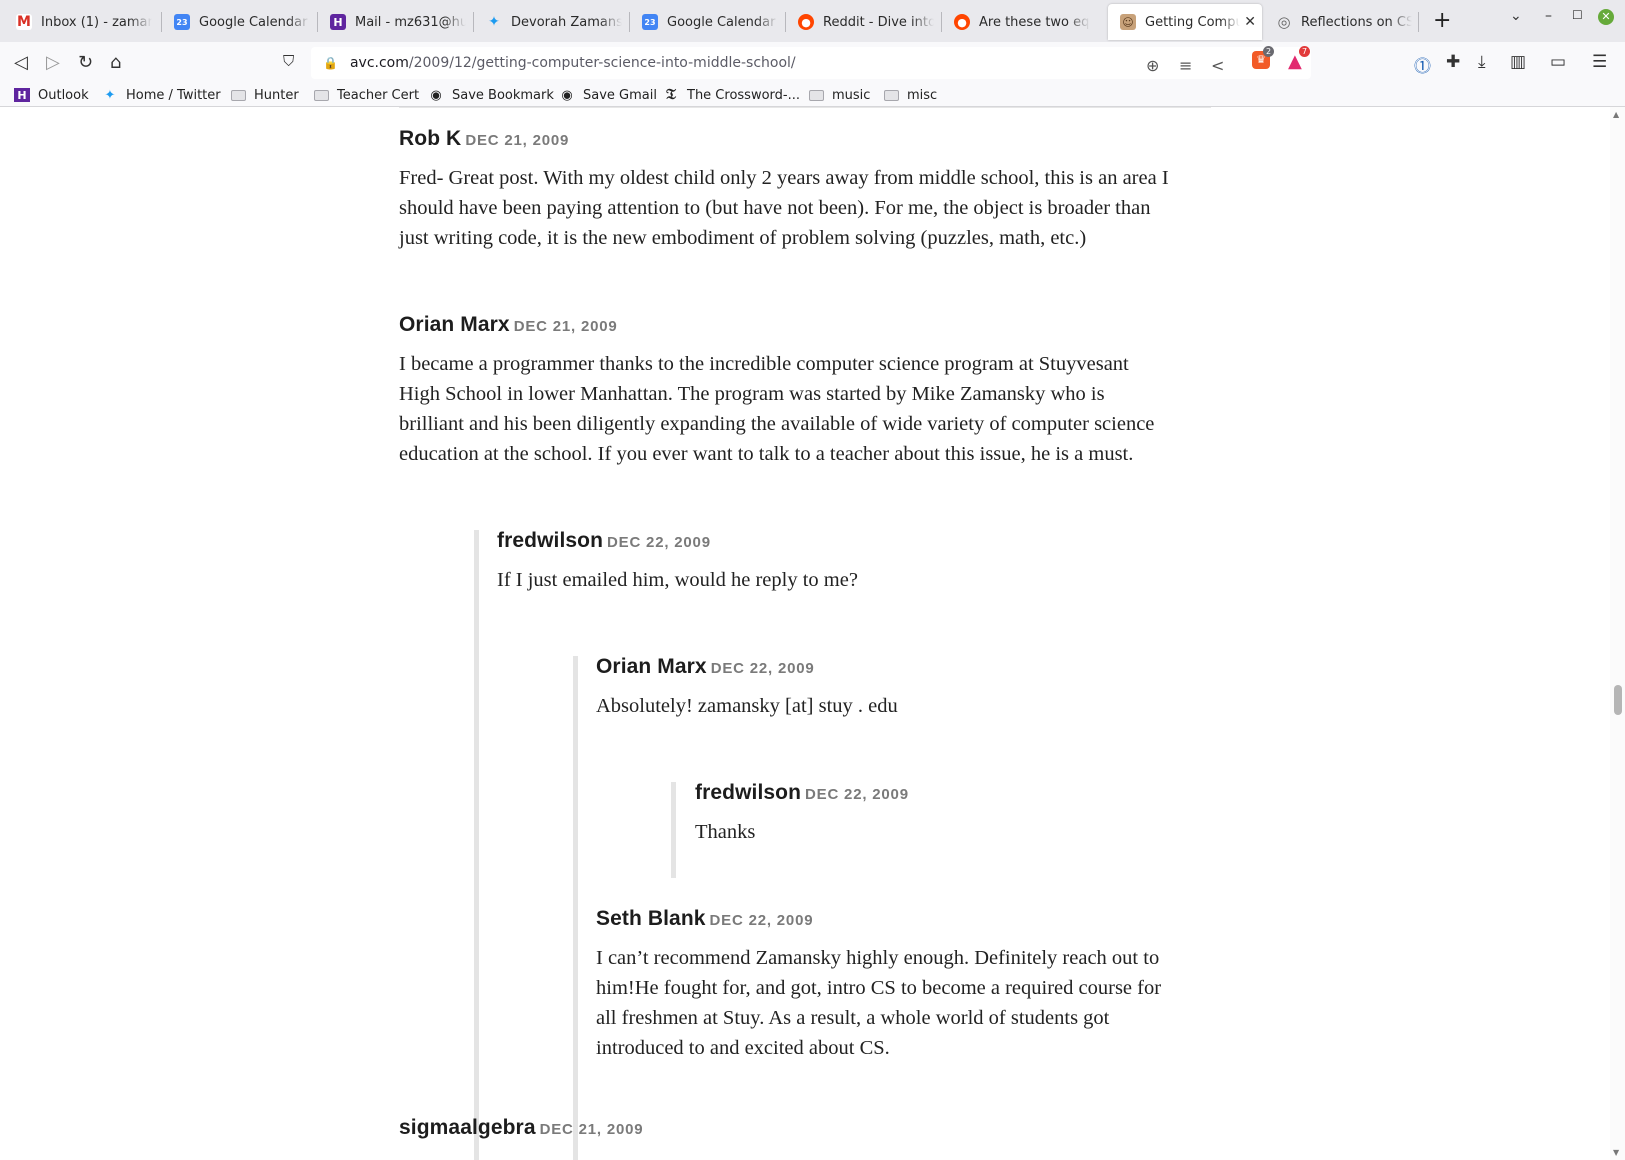 The width and height of the screenshot is (1625, 1160). Describe the element at coordinates (962, 22) in the screenshot. I see `reddit-icon: ●` at that location.